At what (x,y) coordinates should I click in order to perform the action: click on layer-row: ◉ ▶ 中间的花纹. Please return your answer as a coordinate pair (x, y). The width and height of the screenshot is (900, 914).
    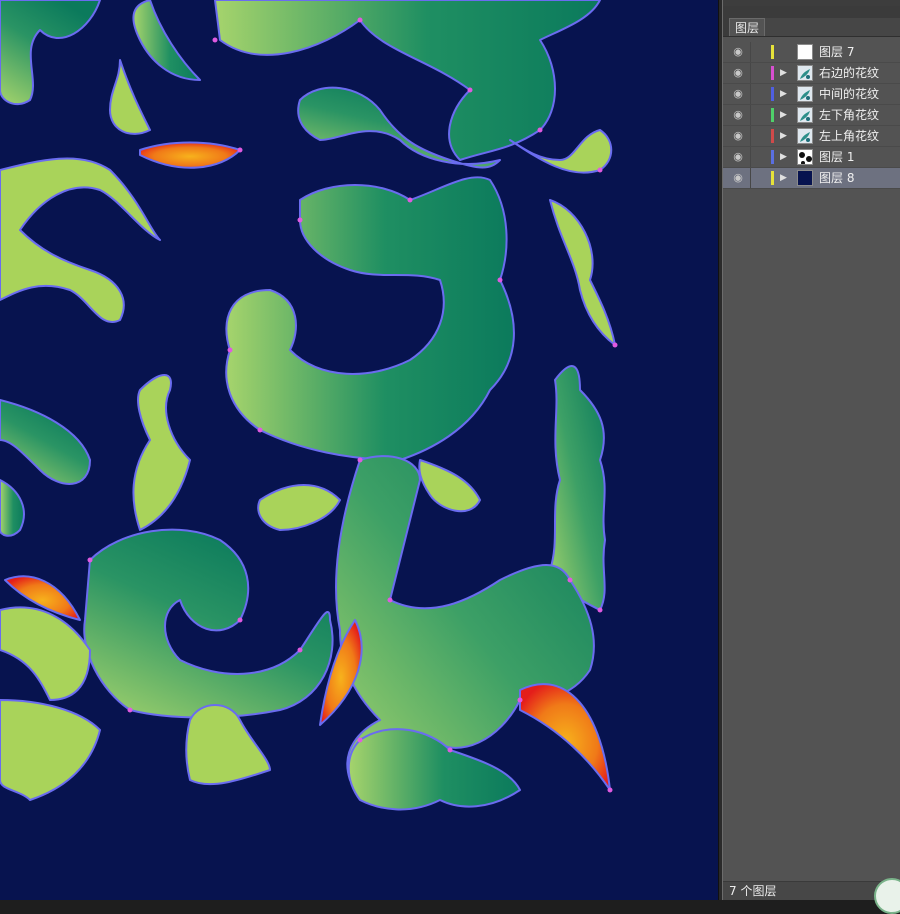
    Looking at the image, I should click on (811, 94).